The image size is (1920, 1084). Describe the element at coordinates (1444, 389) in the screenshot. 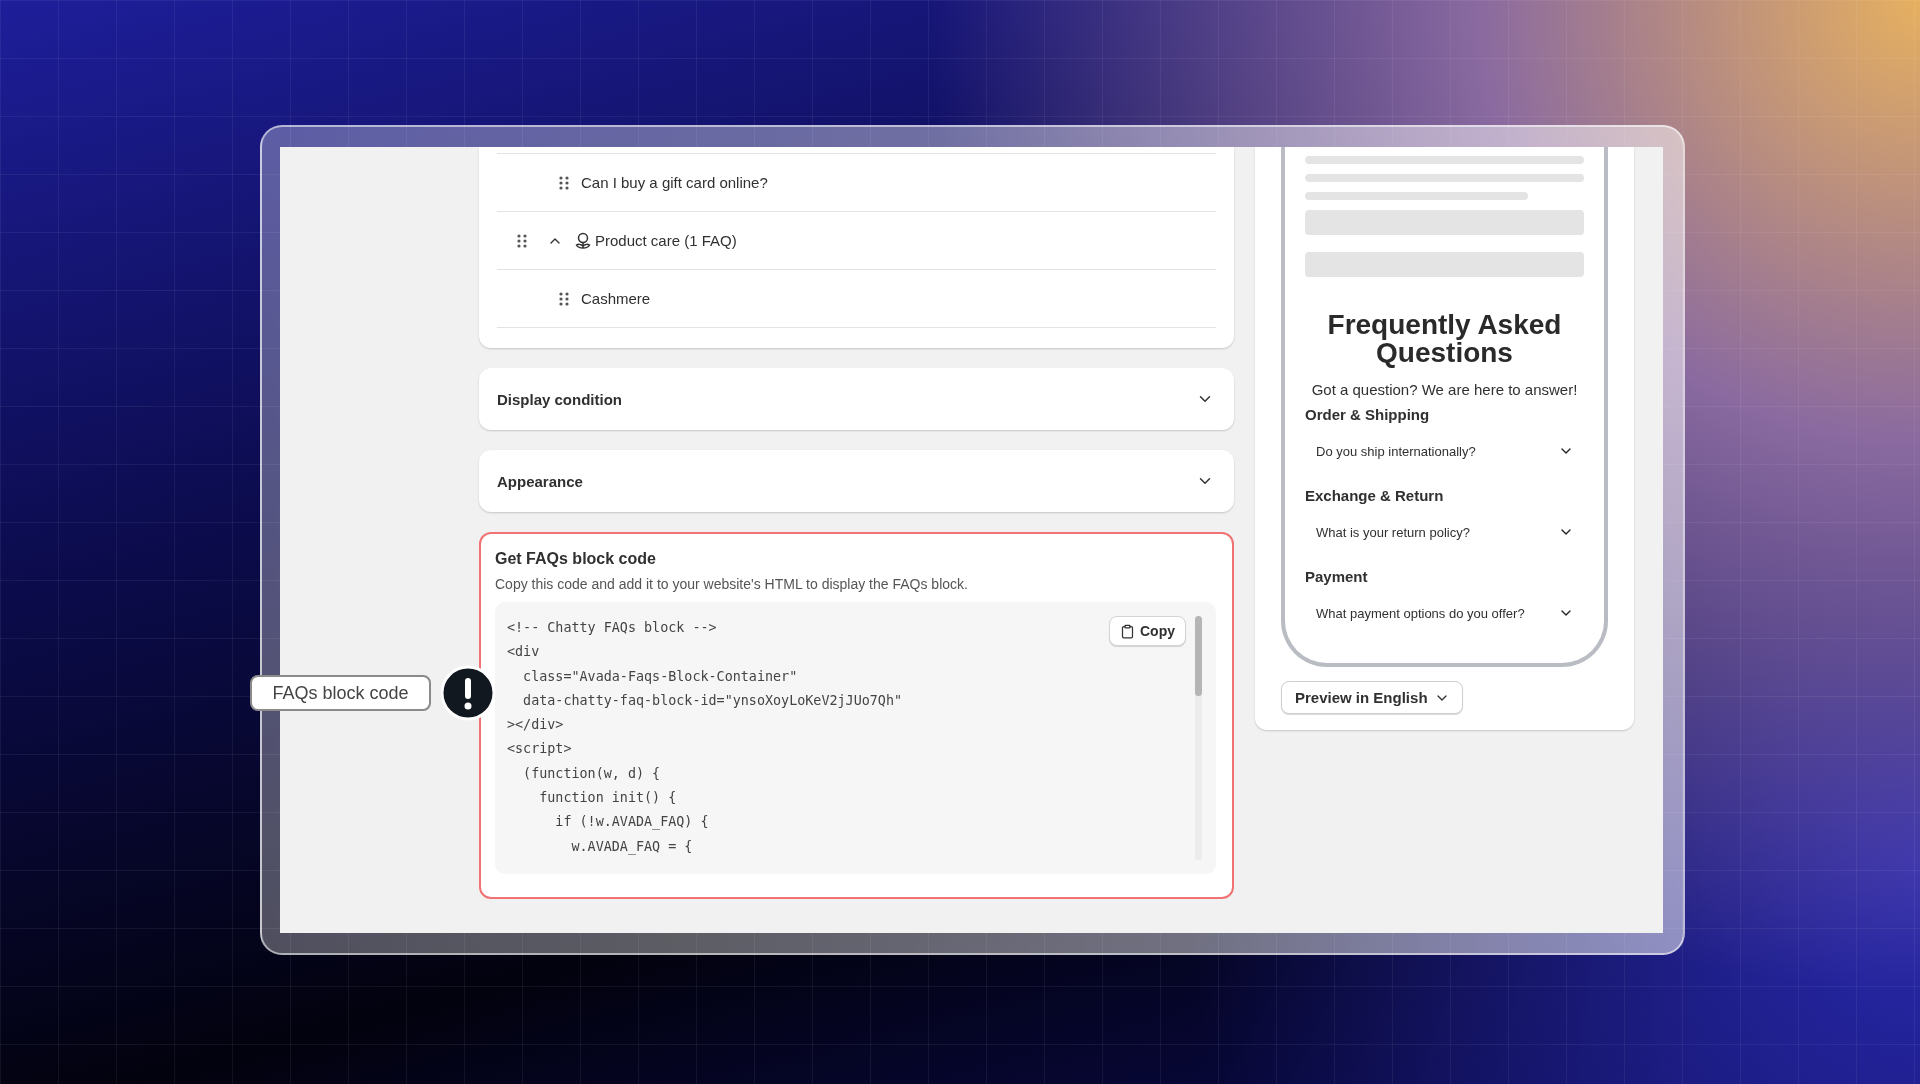

I see `preview-subtitle: Got a question? We are here to answer!` at that location.